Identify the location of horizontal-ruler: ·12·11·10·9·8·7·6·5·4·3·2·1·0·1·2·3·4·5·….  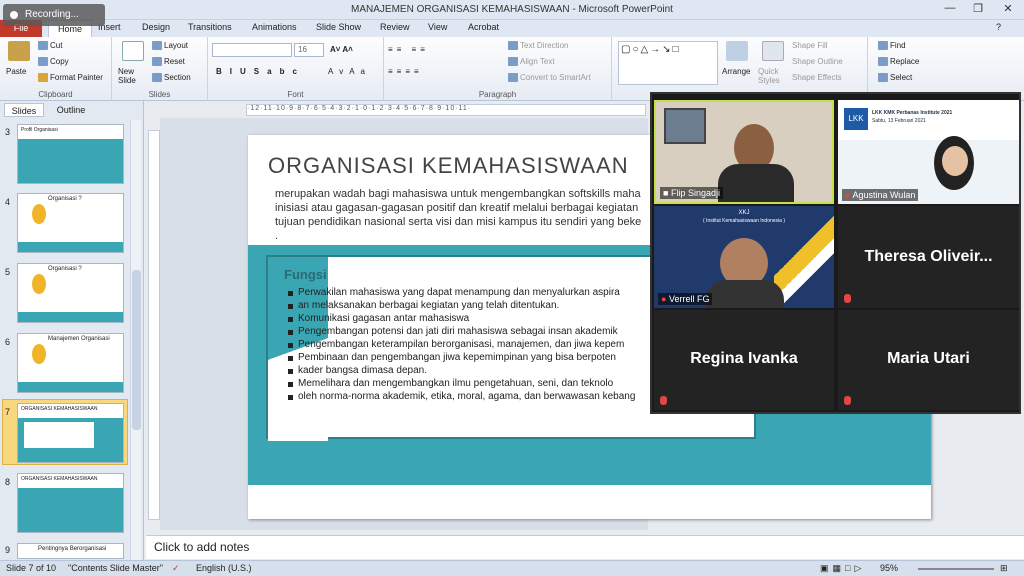
(446, 110).